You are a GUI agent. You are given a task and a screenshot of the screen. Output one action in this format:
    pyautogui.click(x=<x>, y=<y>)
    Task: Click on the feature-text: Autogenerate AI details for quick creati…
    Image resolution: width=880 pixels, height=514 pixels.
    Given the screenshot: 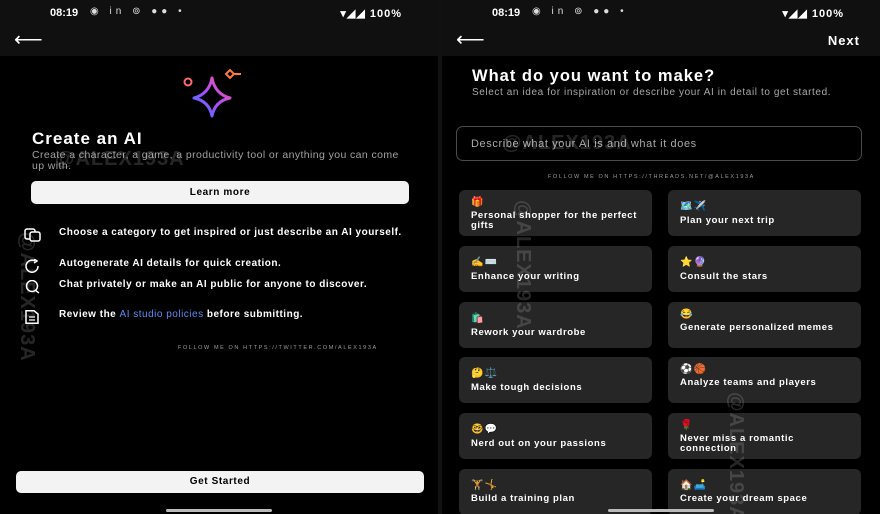 What is the action you would take?
    pyautogui.click(x=170, y=263)
    